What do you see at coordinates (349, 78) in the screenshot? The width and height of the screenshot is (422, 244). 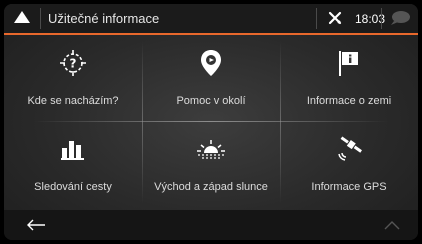 I see `menu-item-country-info: Informace o zemi` at bounding box center [349, 78].